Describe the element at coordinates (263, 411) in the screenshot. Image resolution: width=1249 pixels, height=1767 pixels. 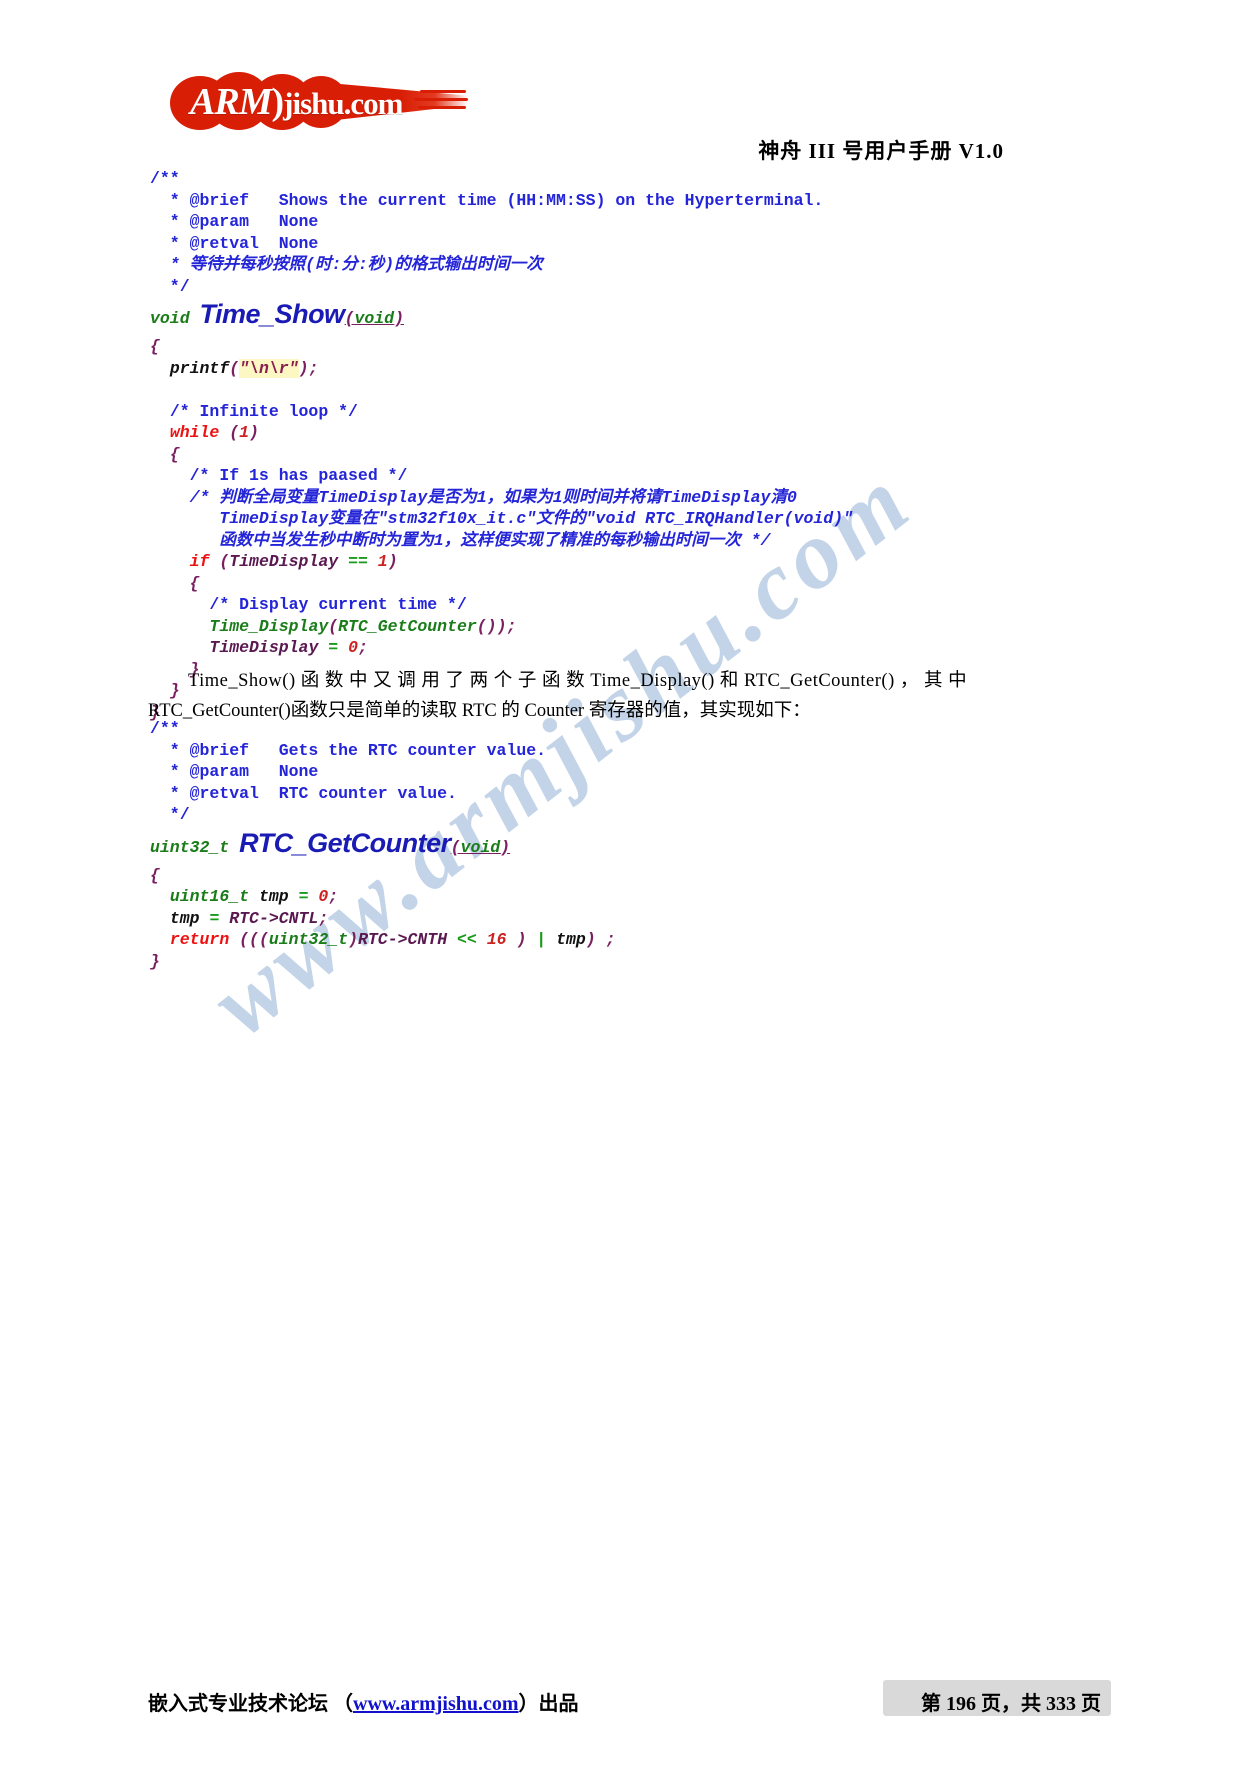
I see `code-comment: /* Infinite loop */` at that location.